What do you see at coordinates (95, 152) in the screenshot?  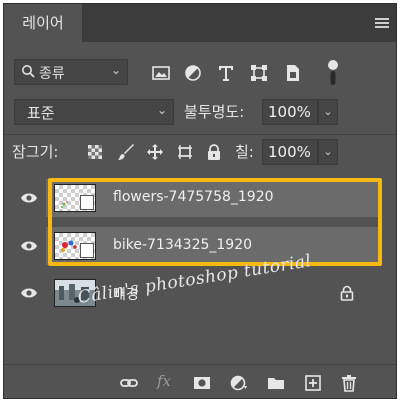 I see `lock-transparent-pixels-icon` at bounding box center [95, 152].